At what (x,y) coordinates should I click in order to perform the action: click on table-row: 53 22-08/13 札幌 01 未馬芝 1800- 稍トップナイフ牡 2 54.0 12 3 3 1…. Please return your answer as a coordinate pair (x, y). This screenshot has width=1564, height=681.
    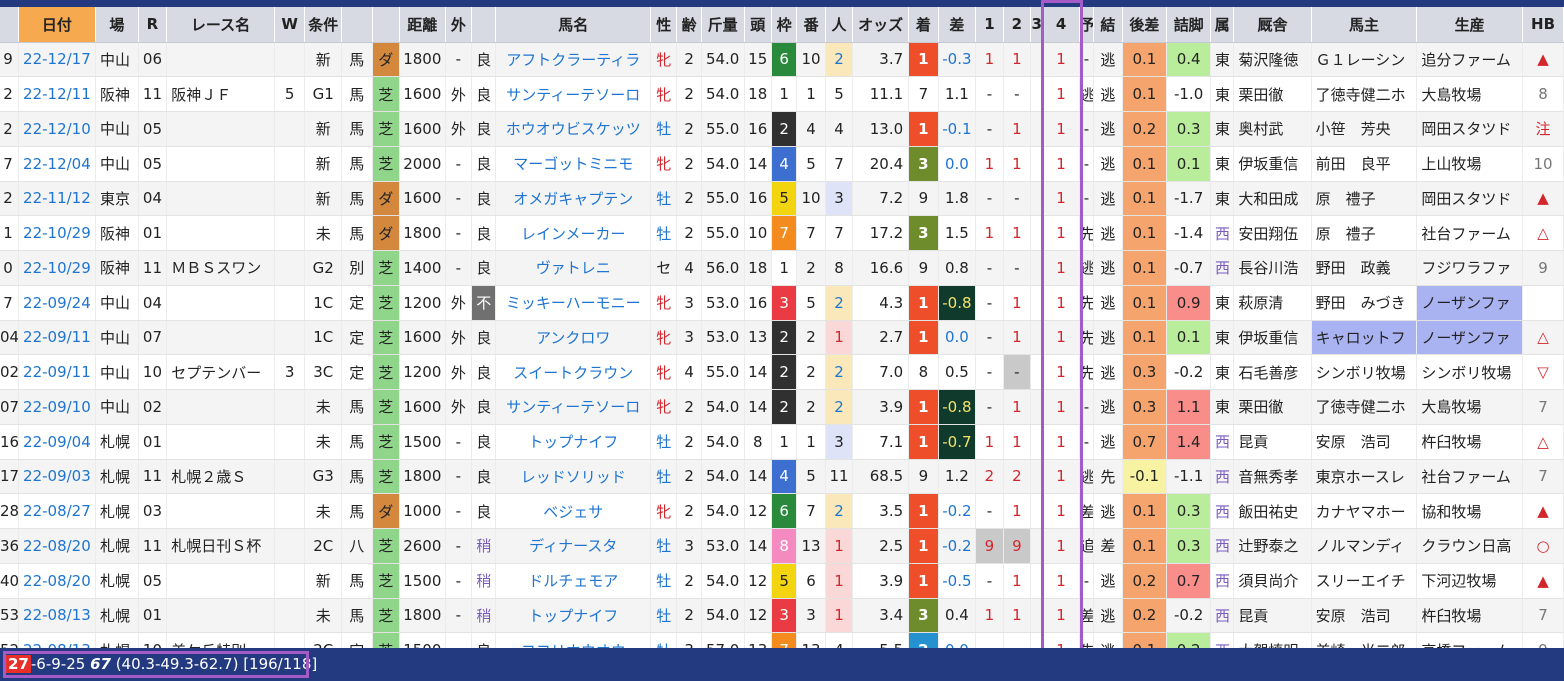
    Looking at the image, I should click on (782, 616).